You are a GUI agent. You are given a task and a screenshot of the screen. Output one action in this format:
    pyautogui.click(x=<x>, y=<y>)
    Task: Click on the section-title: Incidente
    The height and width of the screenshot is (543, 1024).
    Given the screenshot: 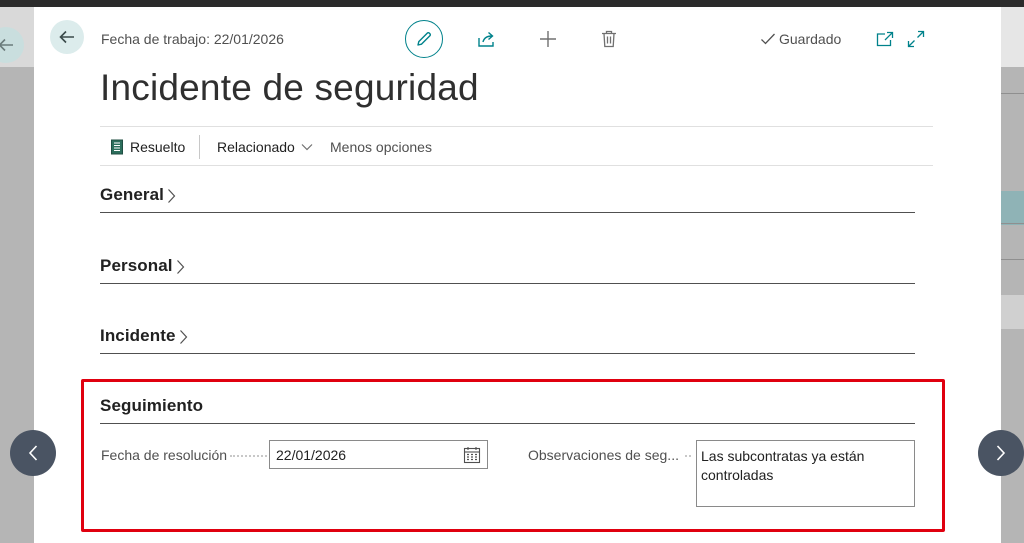 What is the action you would take?
    pyautogui.click(x=138, y=335)
    